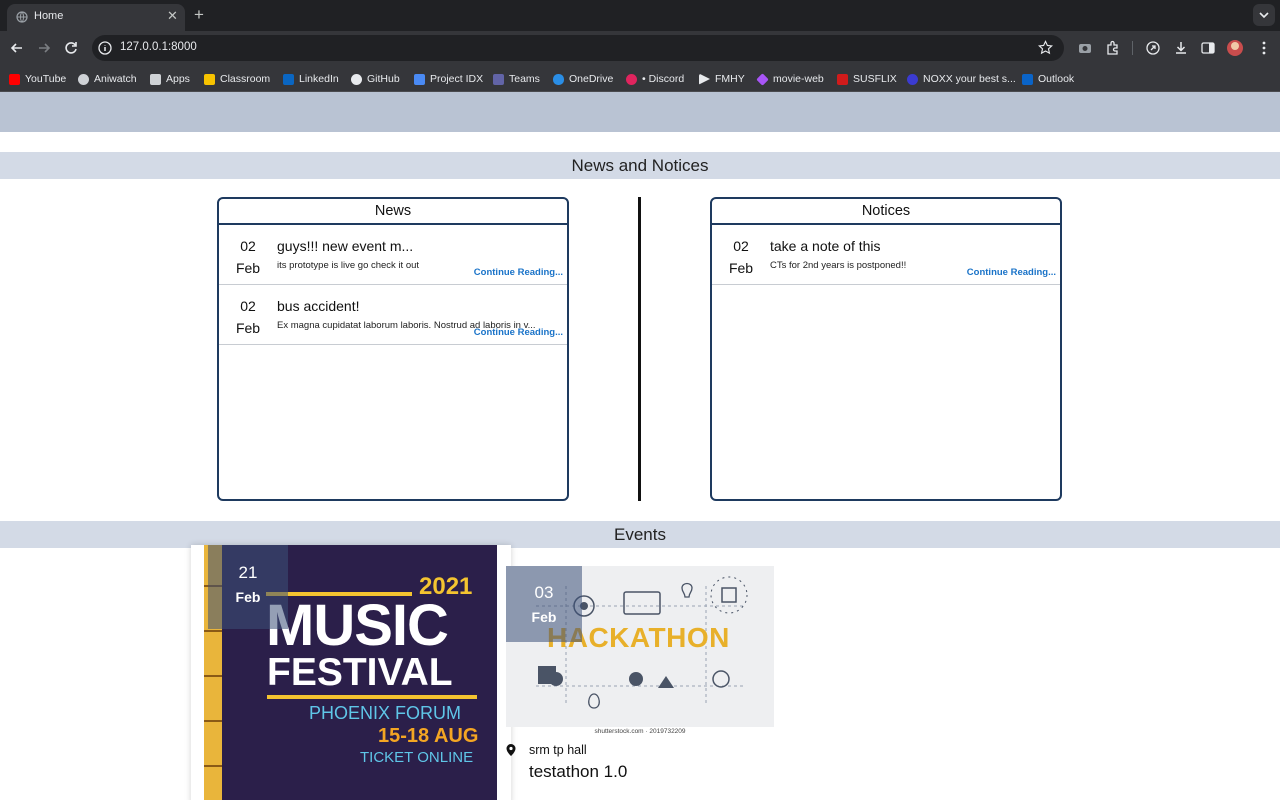 The height and width of the screenshot is (800, 1280). Describe the element at coordinates (248, 587) in the screenshot. I see `event-date-badge: 21 Feb` at that location.